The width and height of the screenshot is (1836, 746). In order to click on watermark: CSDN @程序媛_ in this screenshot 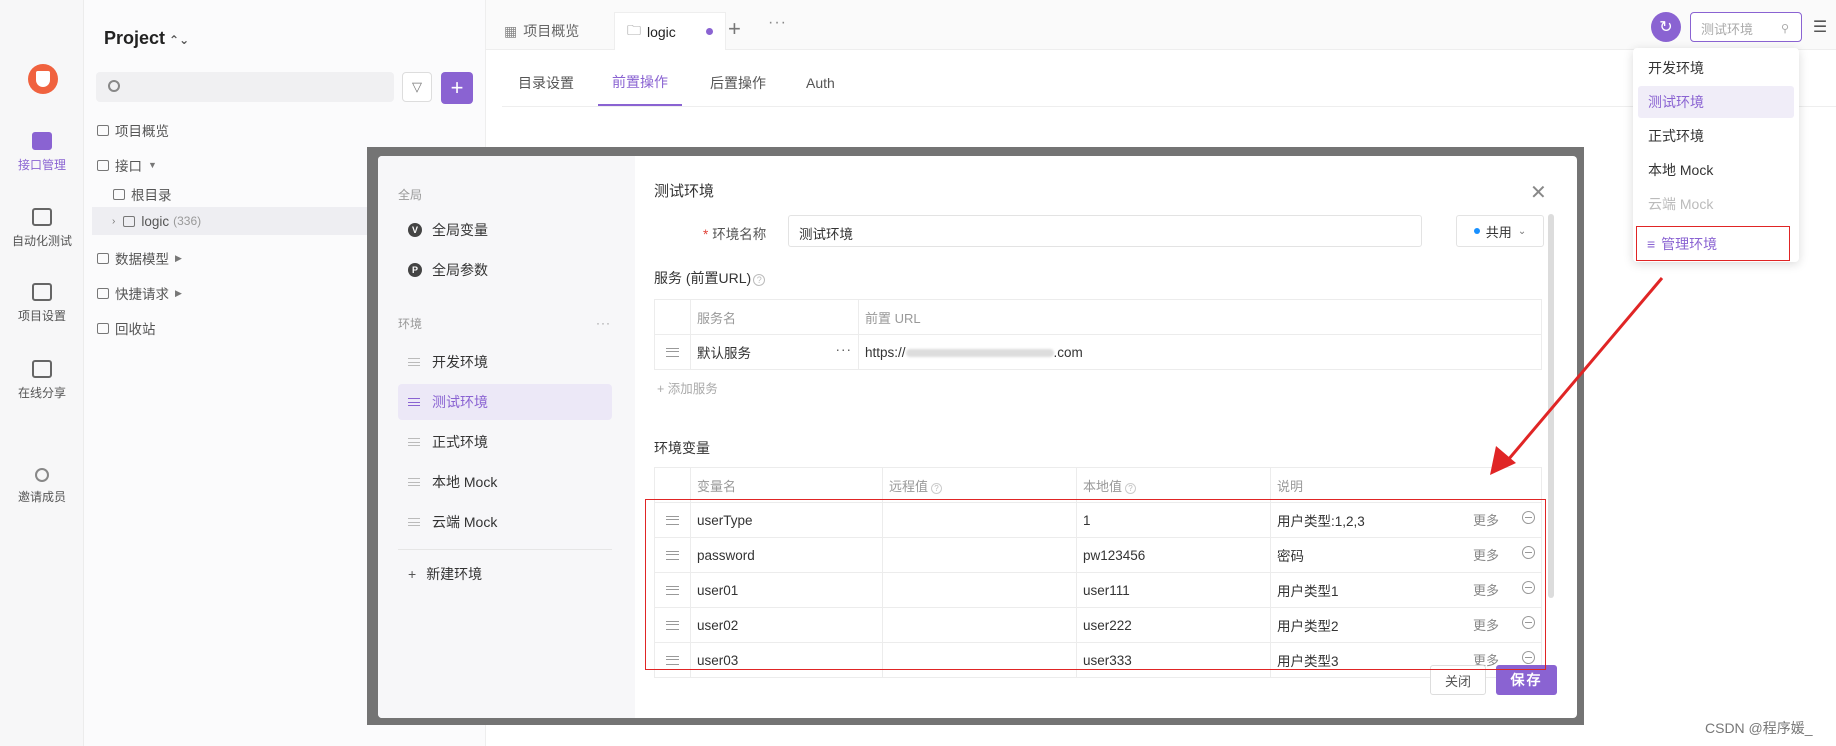, I will do `click(1759, 728)`.